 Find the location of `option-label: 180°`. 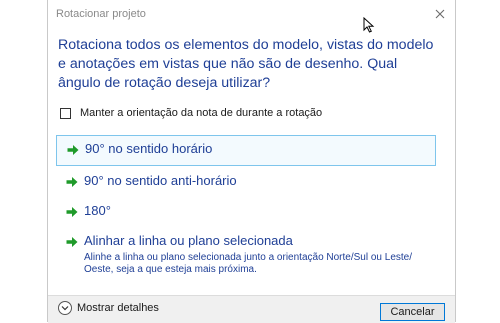

option-label: 180° is located at coordinates (97, 210).